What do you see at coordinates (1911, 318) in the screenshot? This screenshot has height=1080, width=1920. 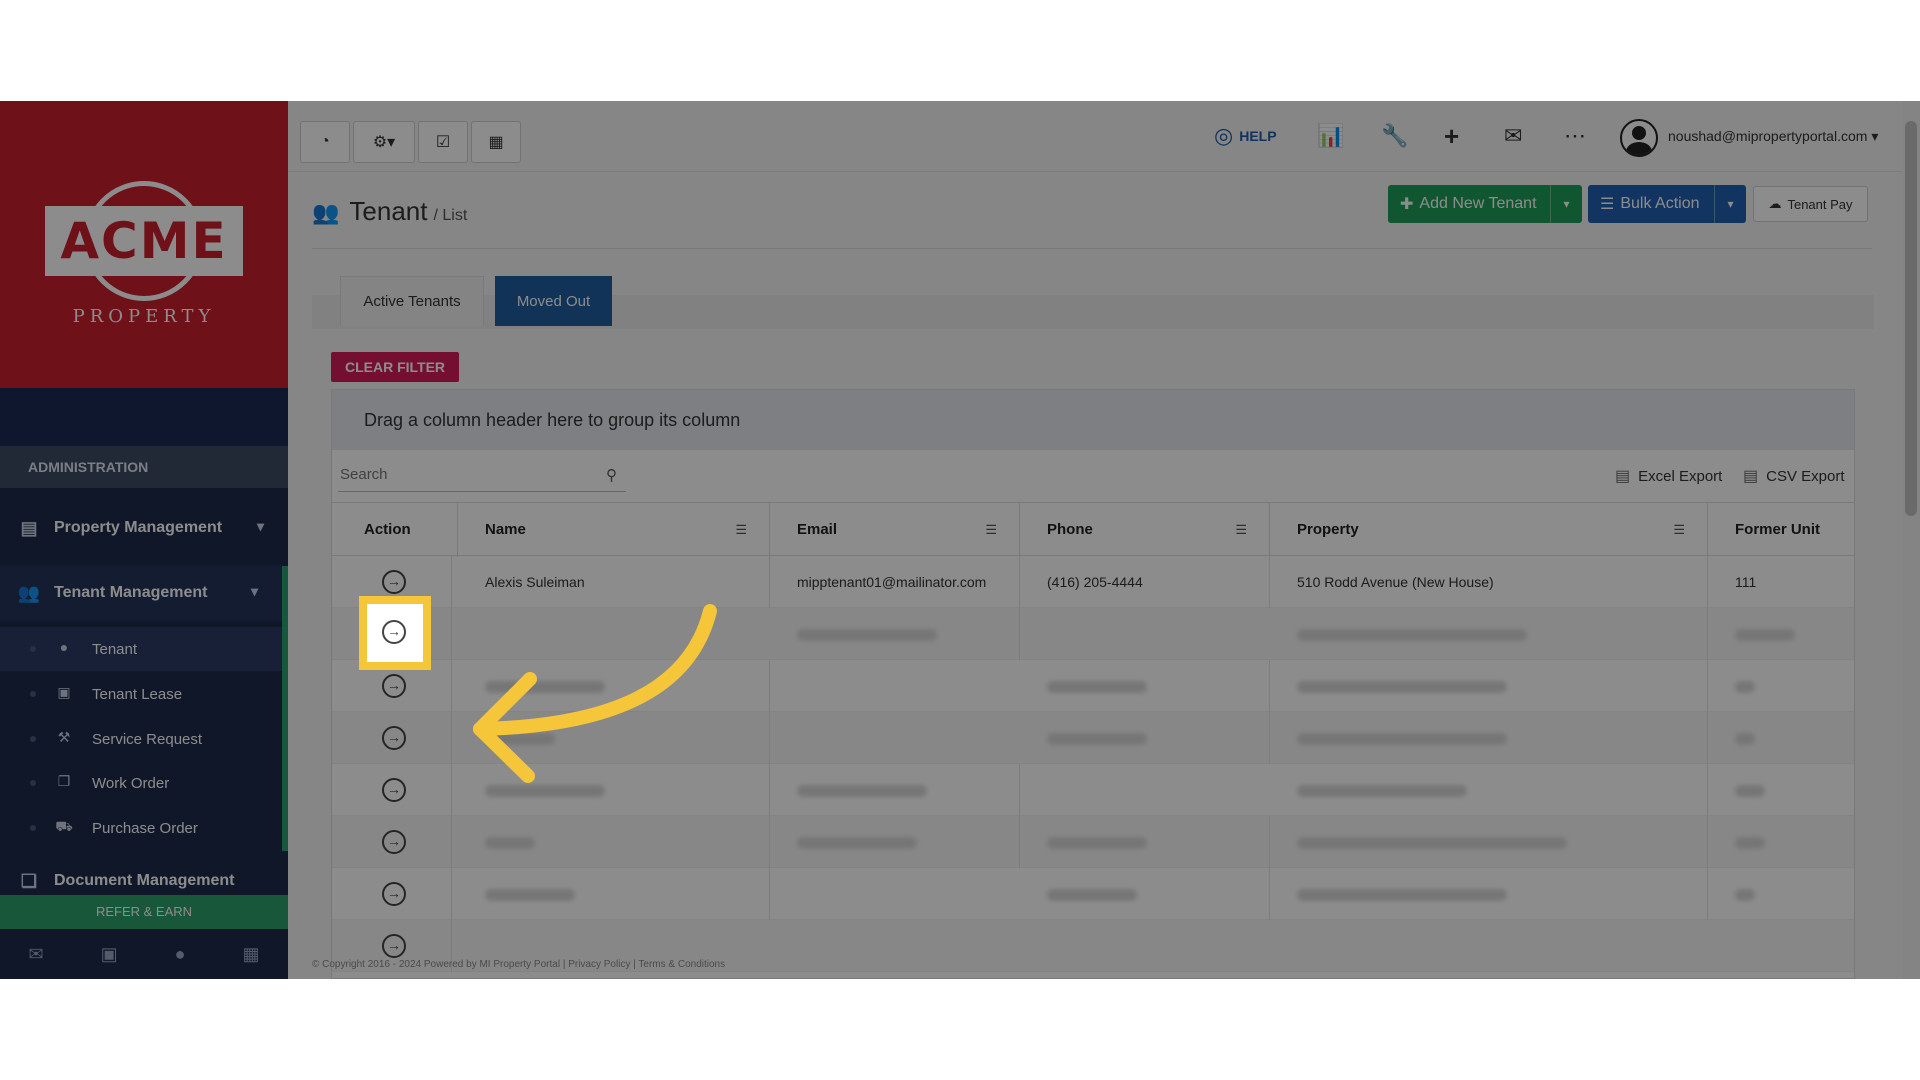 I see `scrollbar-thumb` at bounding box center [1911, 318].